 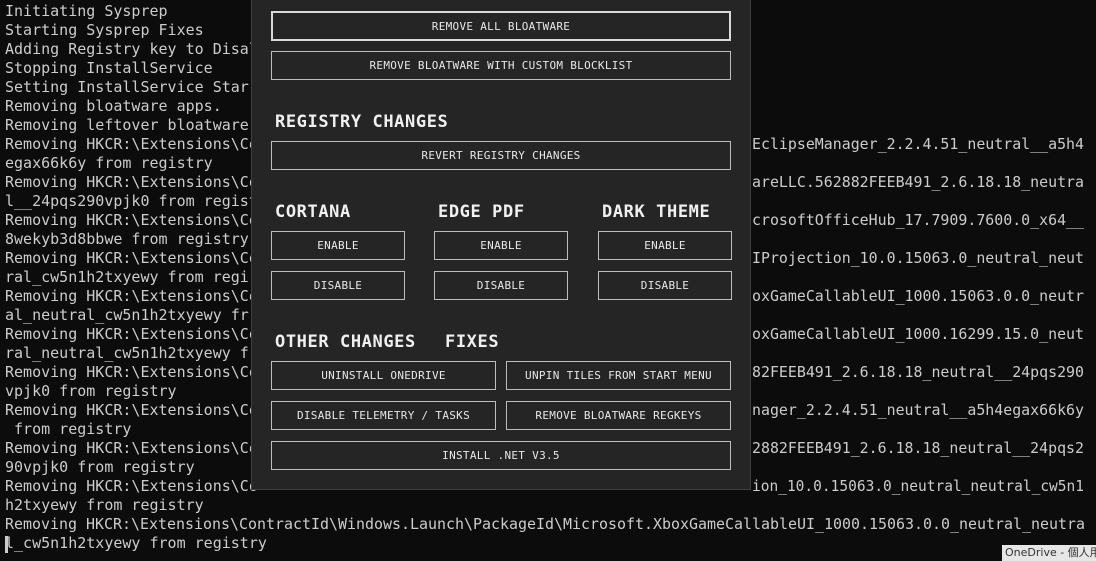 What do you see at coordinates (338, 285) in the screenshot?
I see `cortana-disable-button: DISABLE` at bounding box center [338, 285].